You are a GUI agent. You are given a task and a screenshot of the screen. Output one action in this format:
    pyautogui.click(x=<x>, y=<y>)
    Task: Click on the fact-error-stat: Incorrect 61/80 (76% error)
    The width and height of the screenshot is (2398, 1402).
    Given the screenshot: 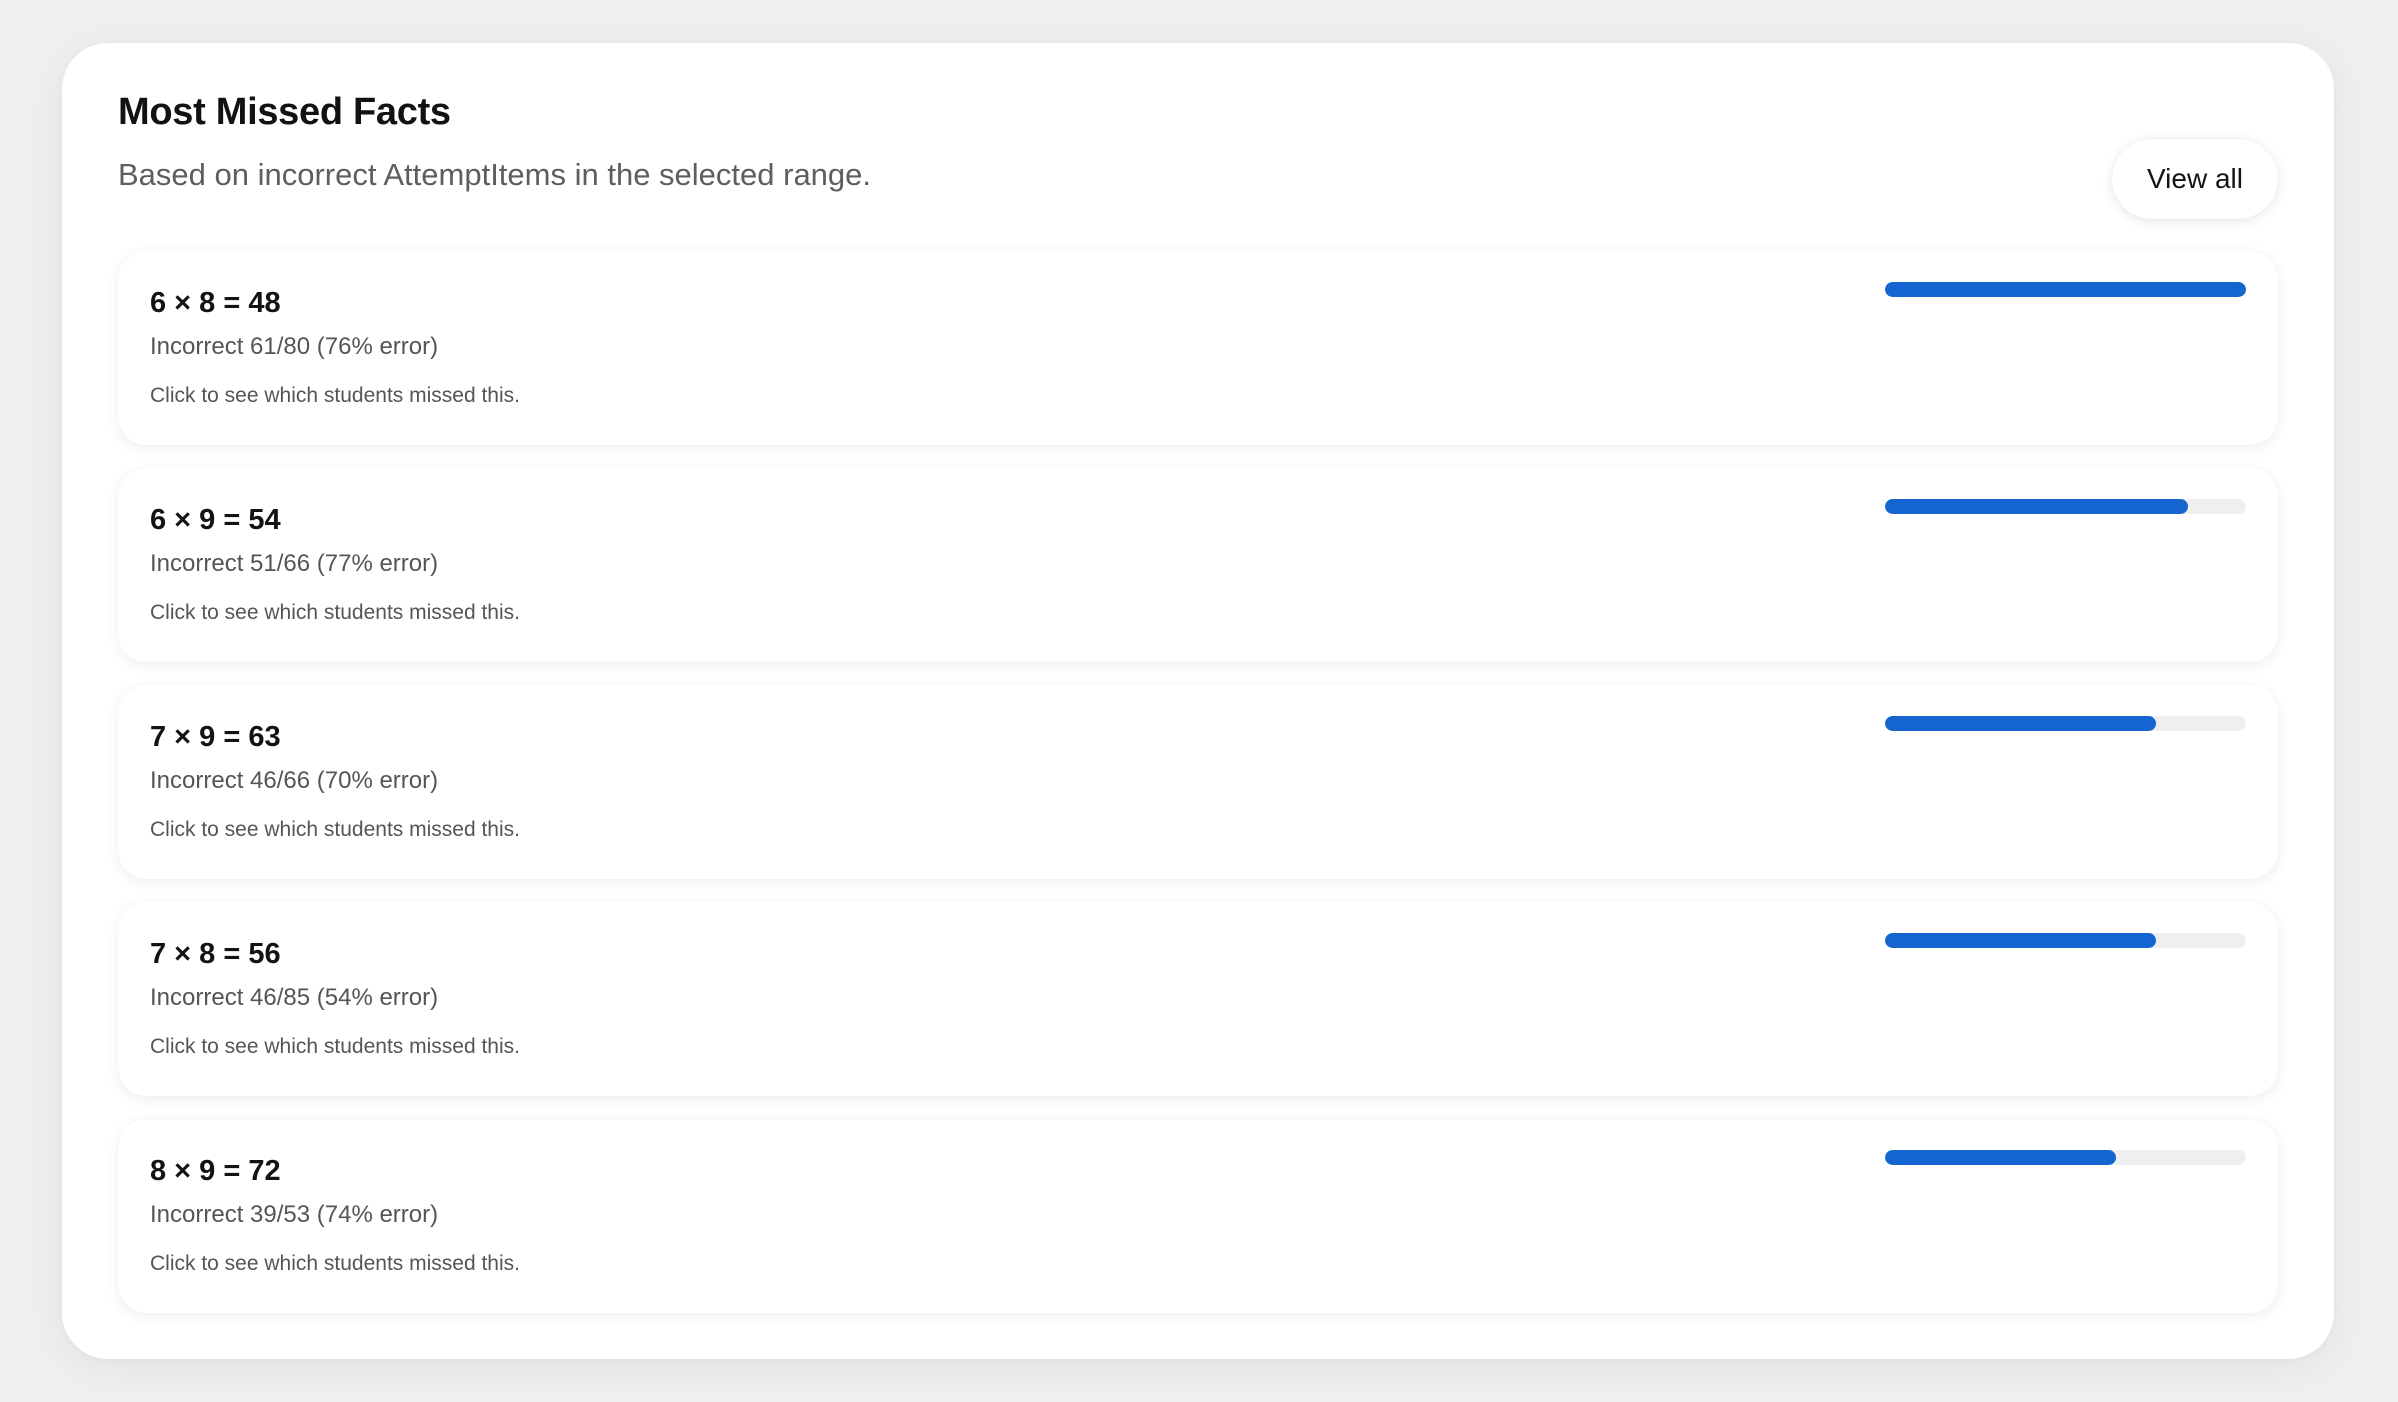 What is the action you would take?
    pyautogui.click(x=294, y=346)
    